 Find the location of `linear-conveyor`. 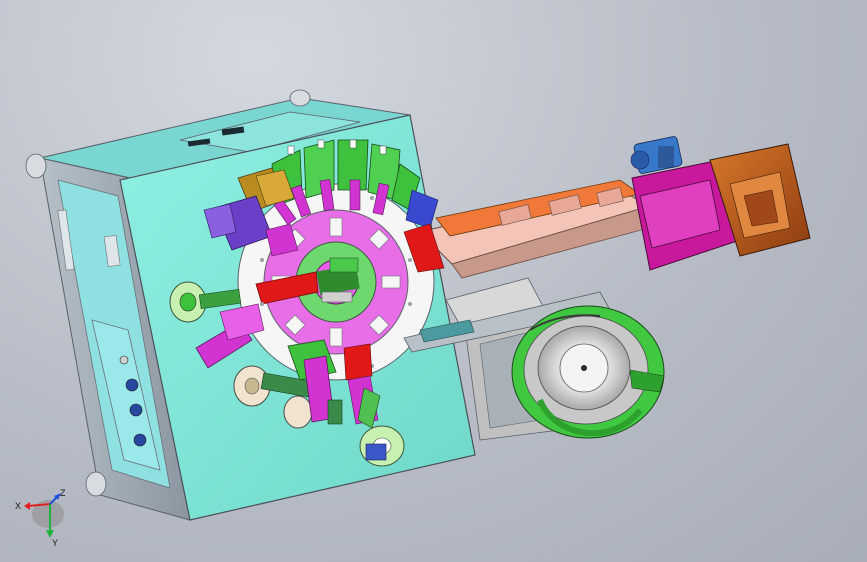

linear-conveyor is located at coordinates (530, 229).